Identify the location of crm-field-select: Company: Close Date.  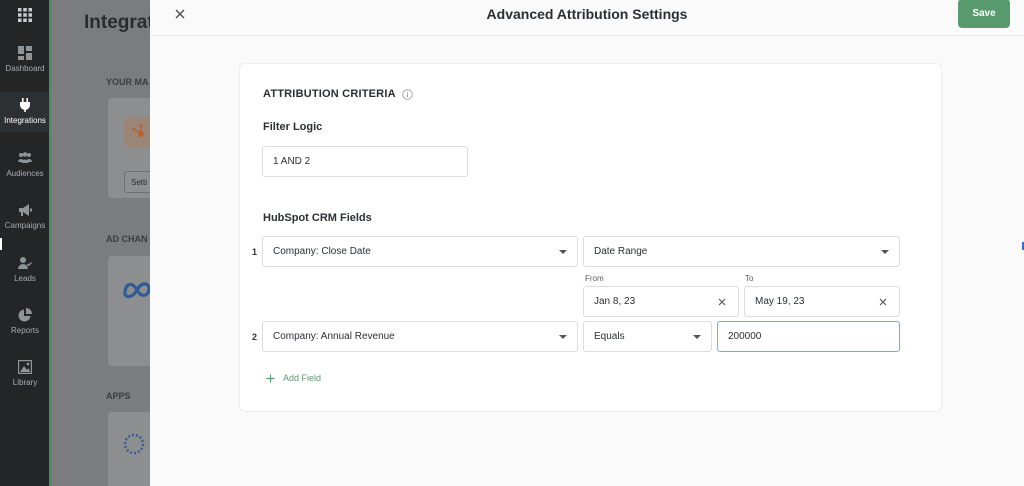
(420, 251).